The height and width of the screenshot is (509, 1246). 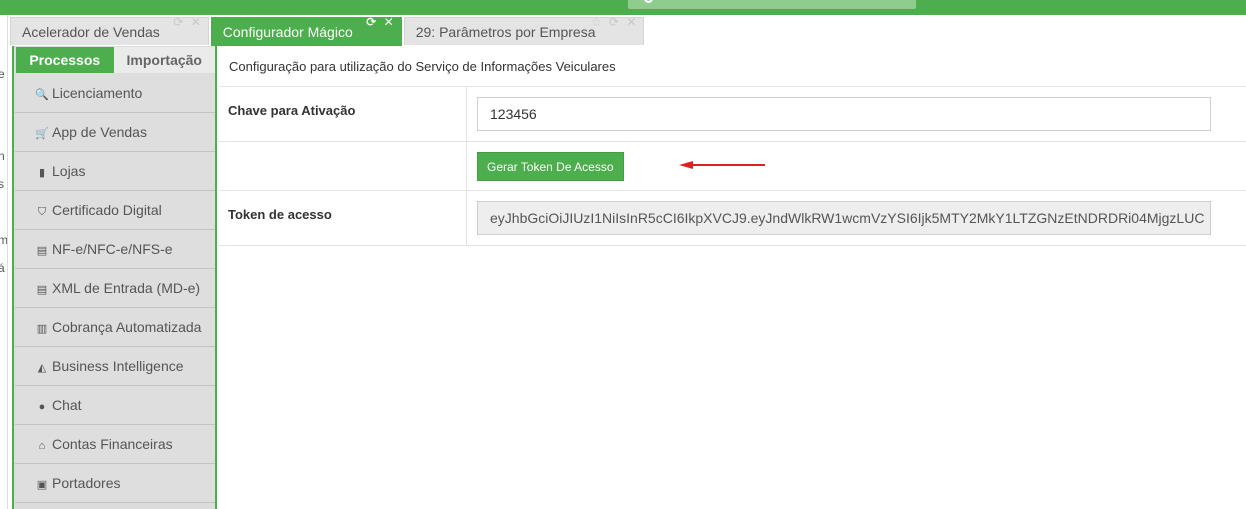 I want to click on sidebar-item-xml-de-entrada: ▤ XML de Entrada (MD-e), so click(x=115, y=288).